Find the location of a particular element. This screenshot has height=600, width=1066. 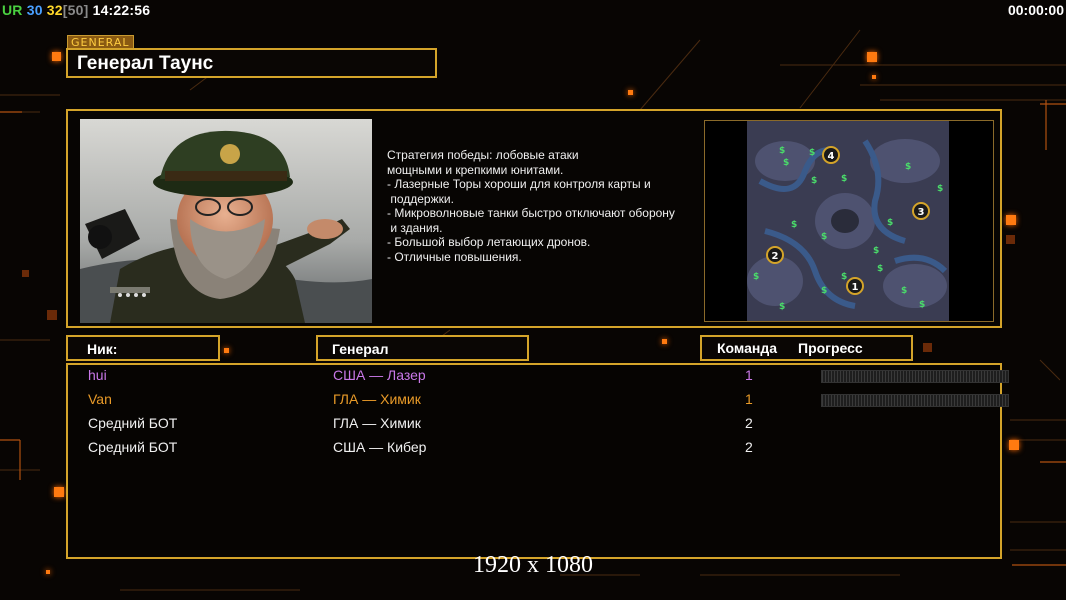

stat-value-2: 32 is located at coordinates (54, 10).